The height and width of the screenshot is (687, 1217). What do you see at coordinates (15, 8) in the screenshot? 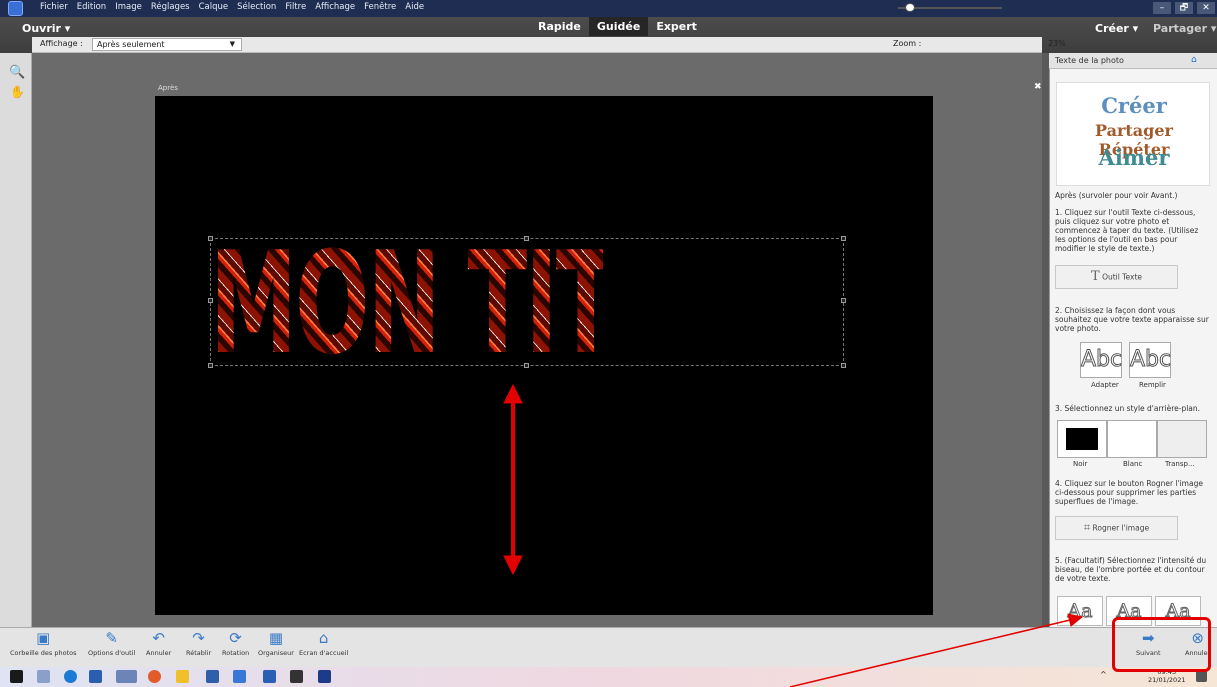
I see `app-logo-icon` at bounding box center [15, 8].